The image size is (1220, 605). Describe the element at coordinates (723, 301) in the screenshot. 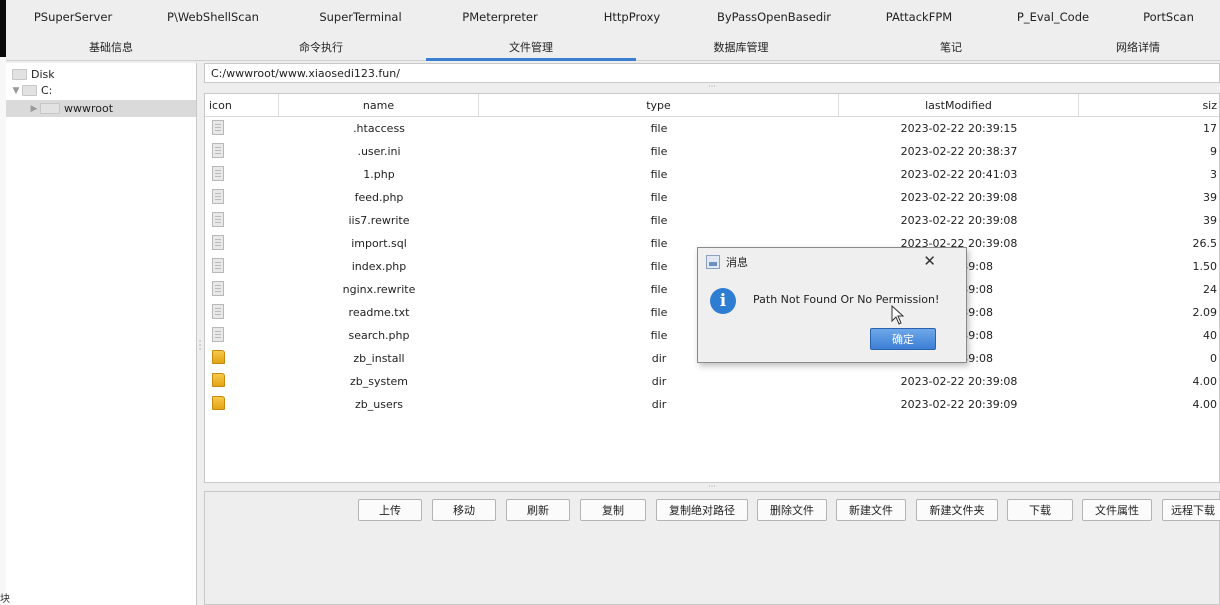

I see `info-icon: i` at that location.